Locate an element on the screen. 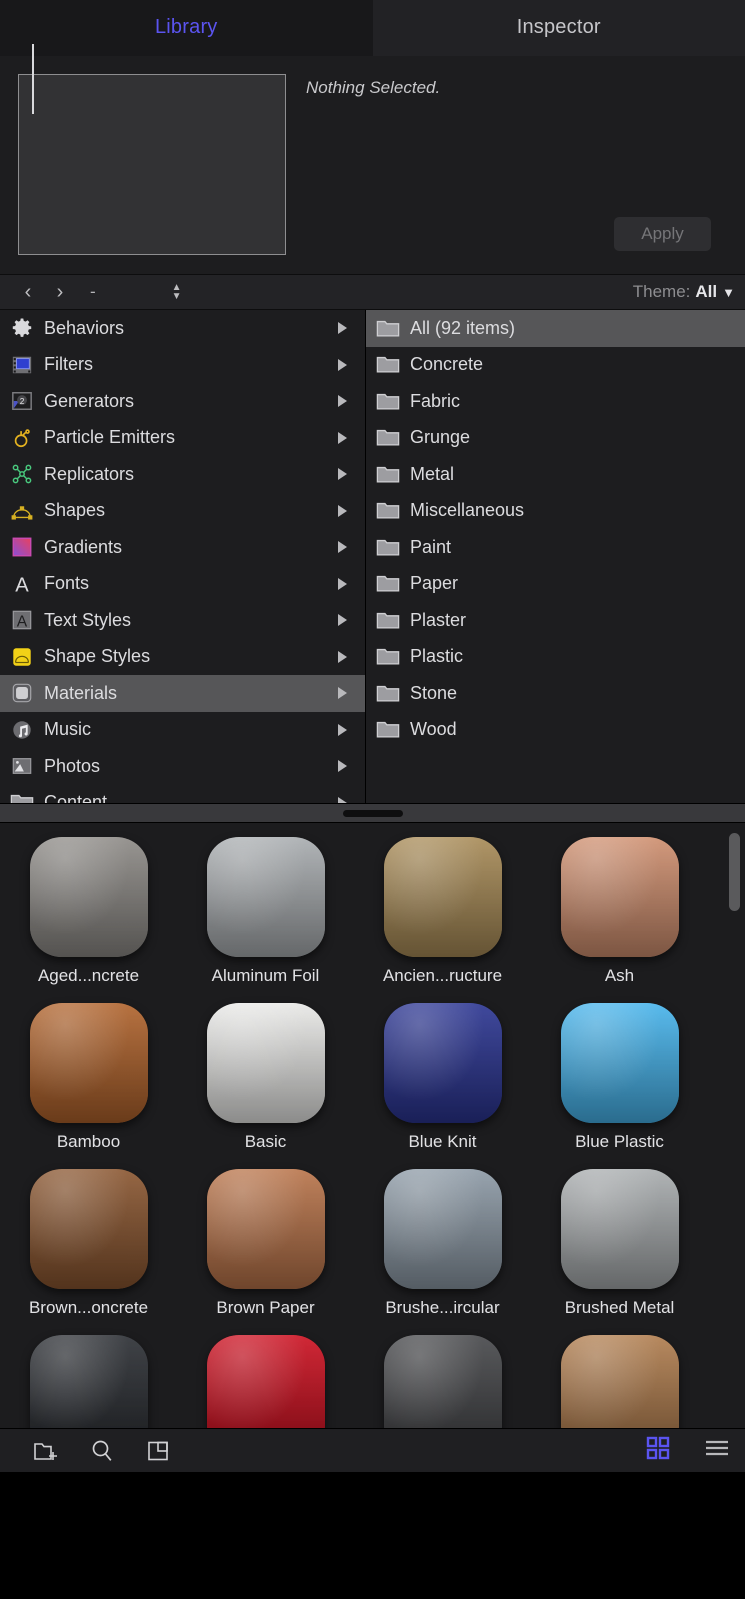 This screenshot has width=745, height=1599. material-label: Ash is located at coordinates (619, 975).